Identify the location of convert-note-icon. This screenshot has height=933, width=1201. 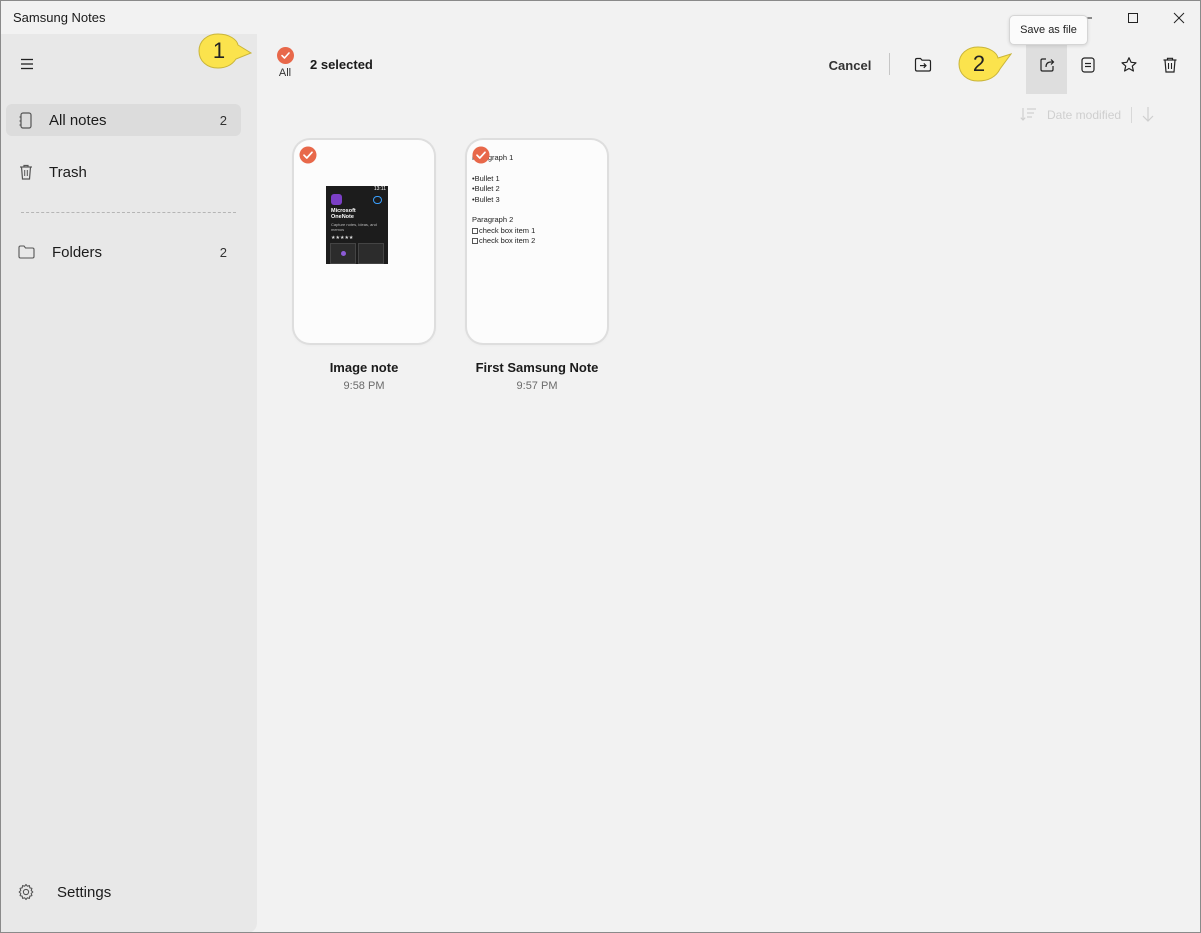
(1088, 65).